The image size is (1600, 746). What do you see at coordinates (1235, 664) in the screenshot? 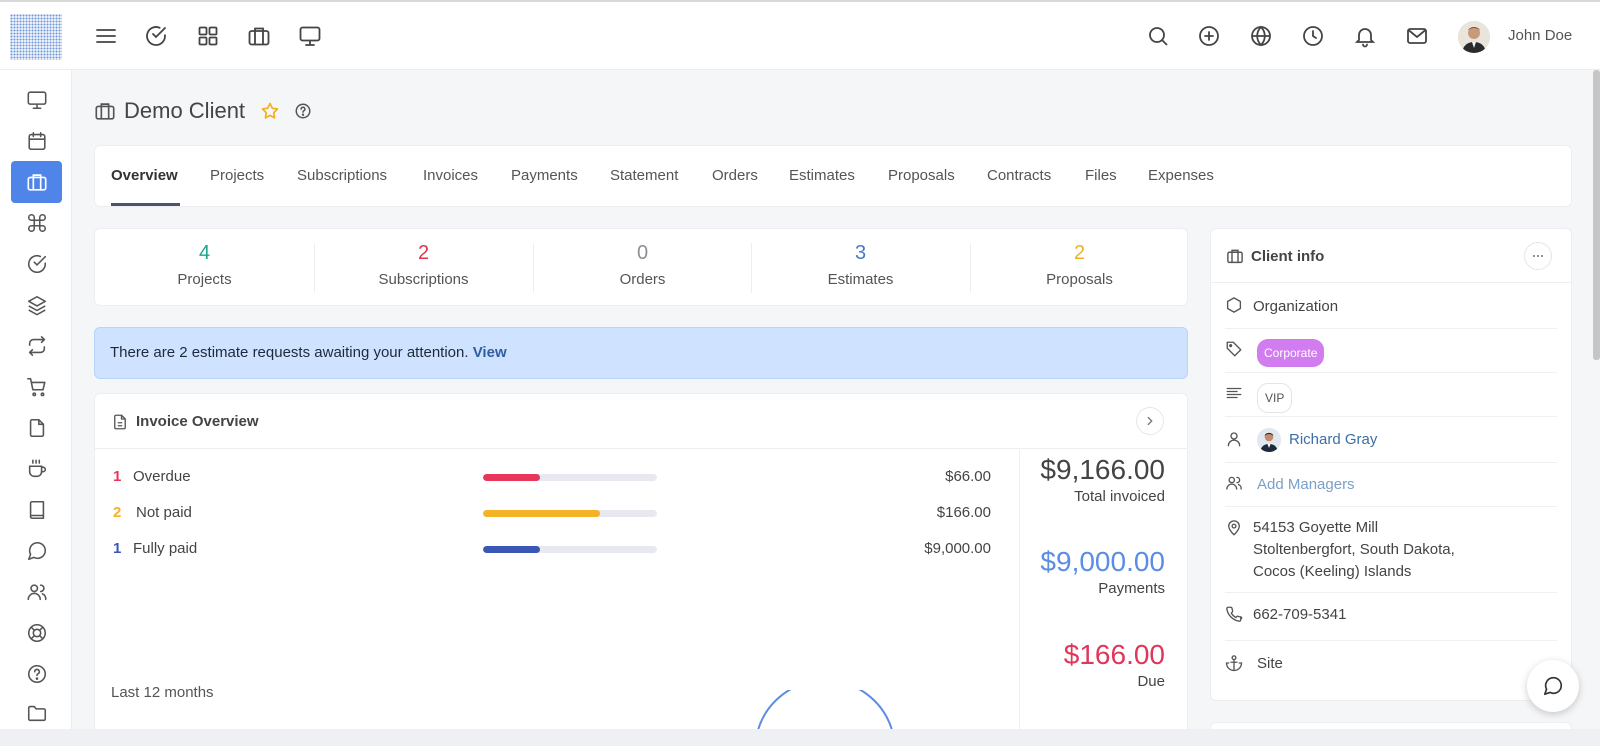
I see `anchor-icon` at bounding box center [1235, 664].